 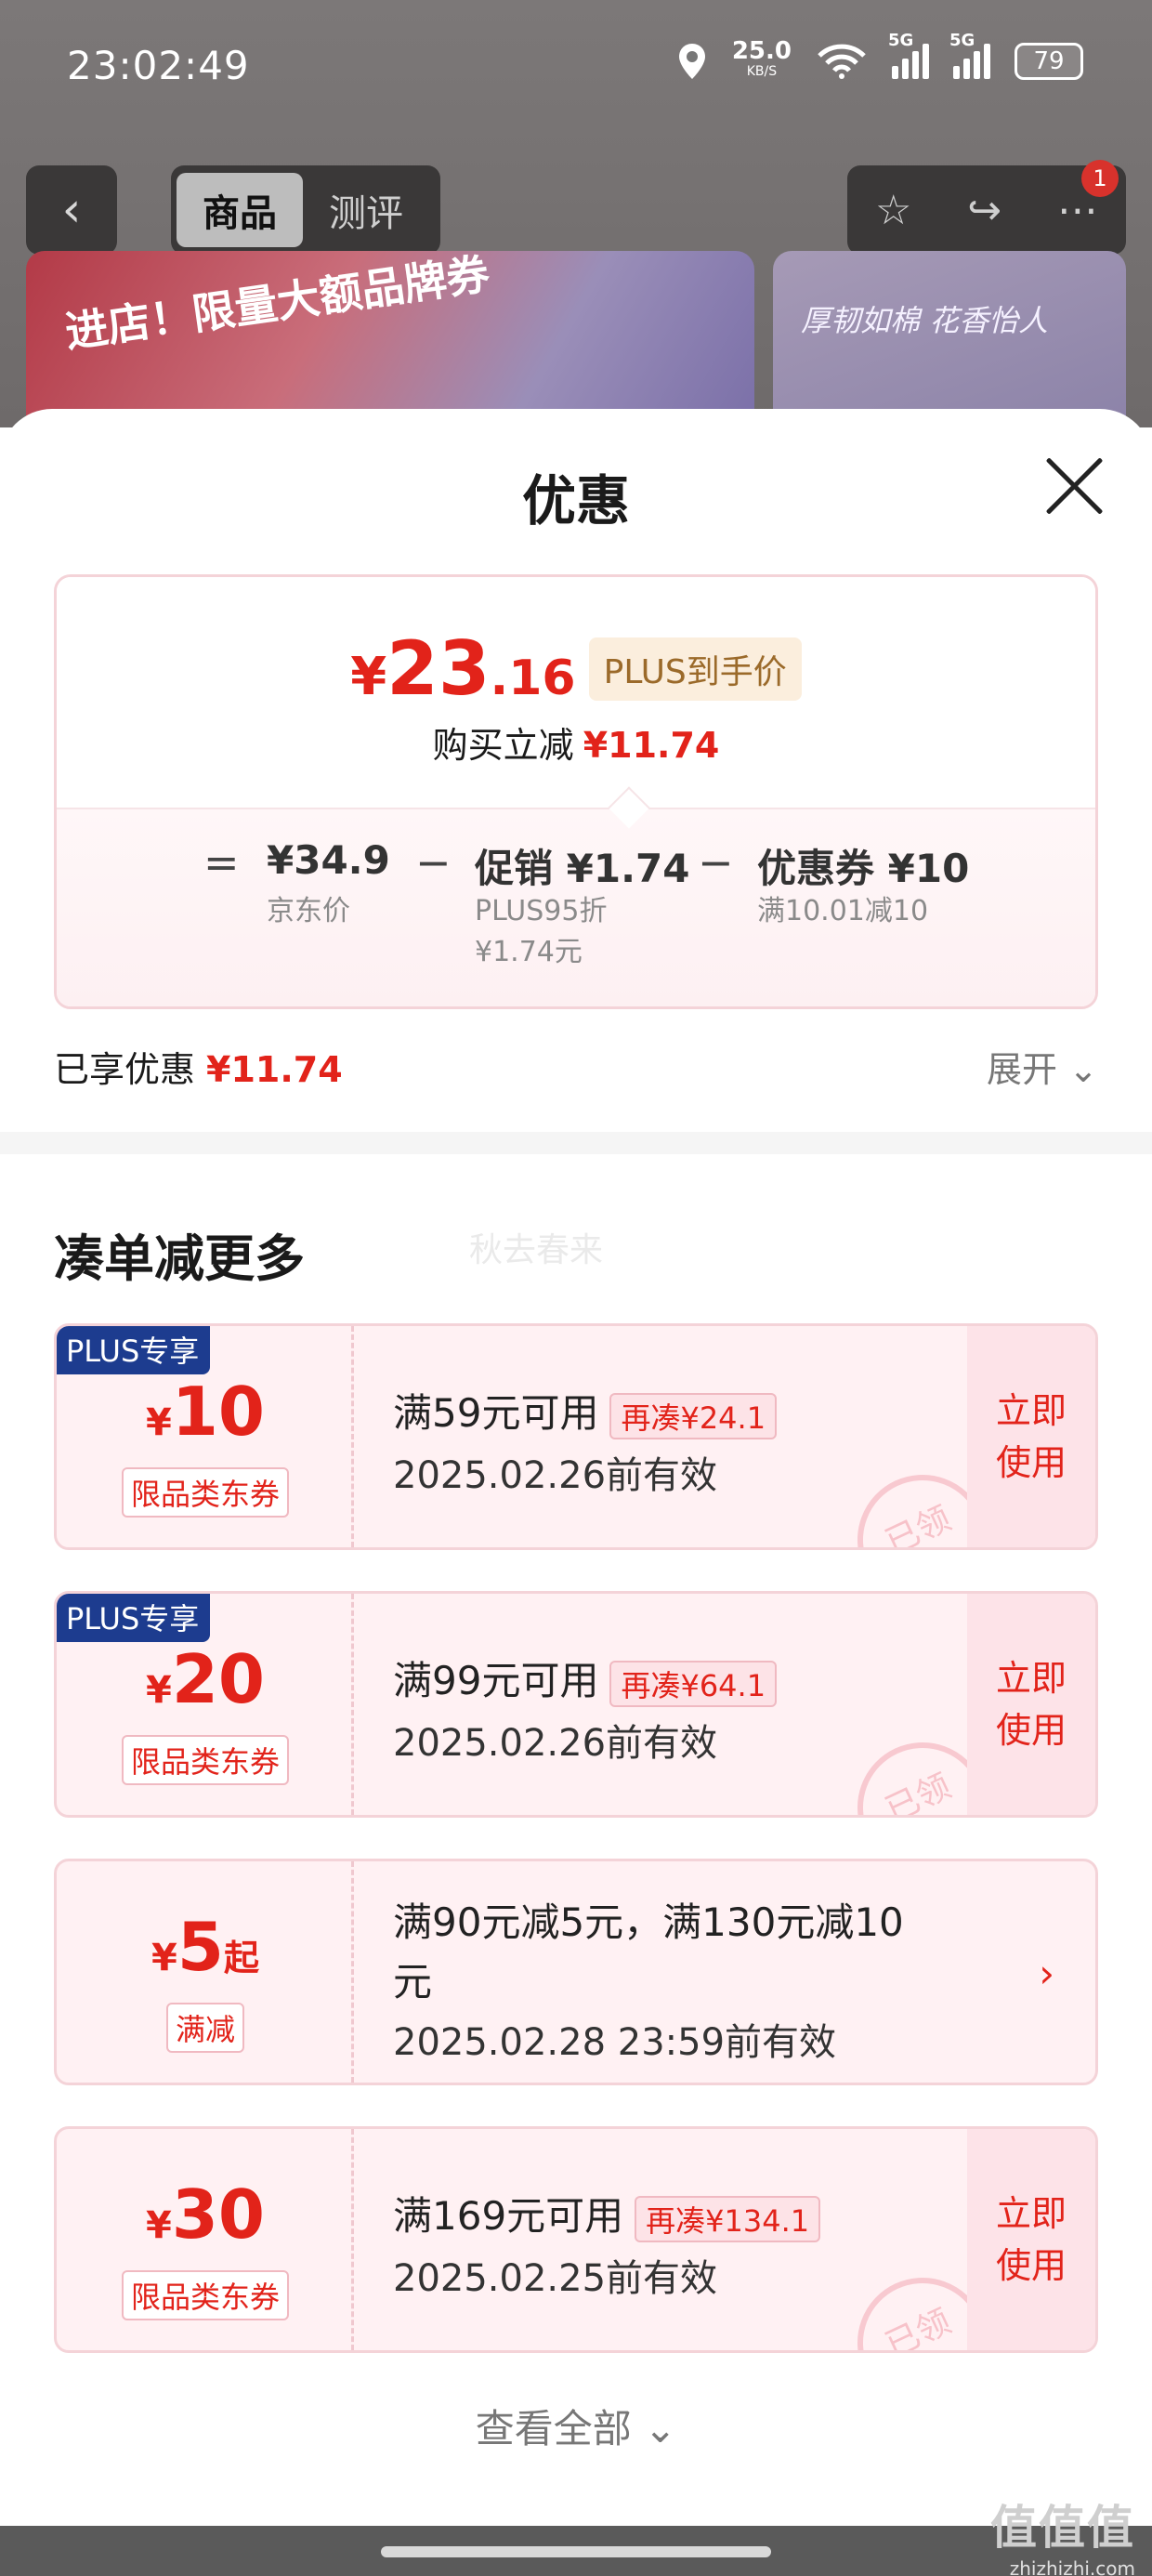 What do you see at coordinates (1046, 1973) in the screenshot?
I see `chevron-right-icon: ›` at bounding box center [1046, 1973].